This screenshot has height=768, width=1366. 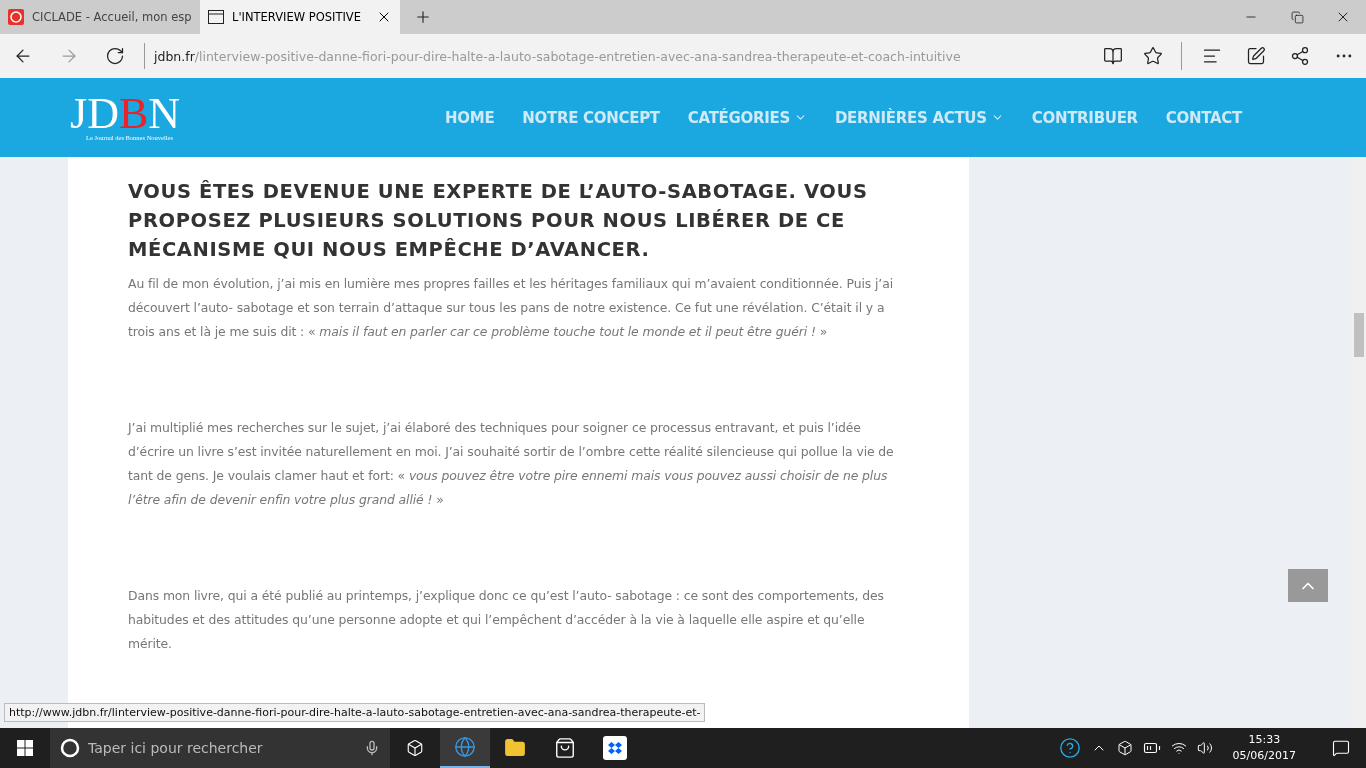 I want to click on nav-link: HOME, so click(x=470, y=117).